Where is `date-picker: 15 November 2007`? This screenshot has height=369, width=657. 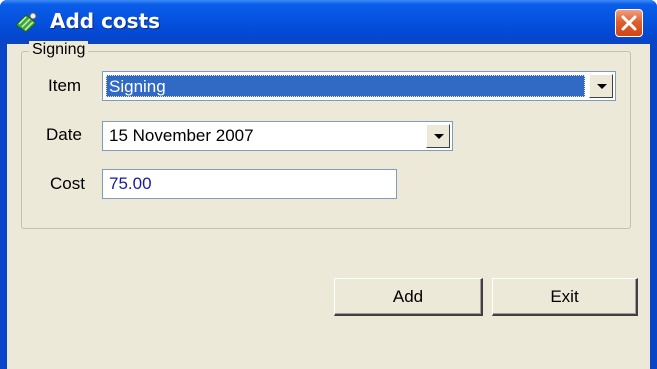 date-picker: 15 November 2007 is located at coordinates (277, 136).